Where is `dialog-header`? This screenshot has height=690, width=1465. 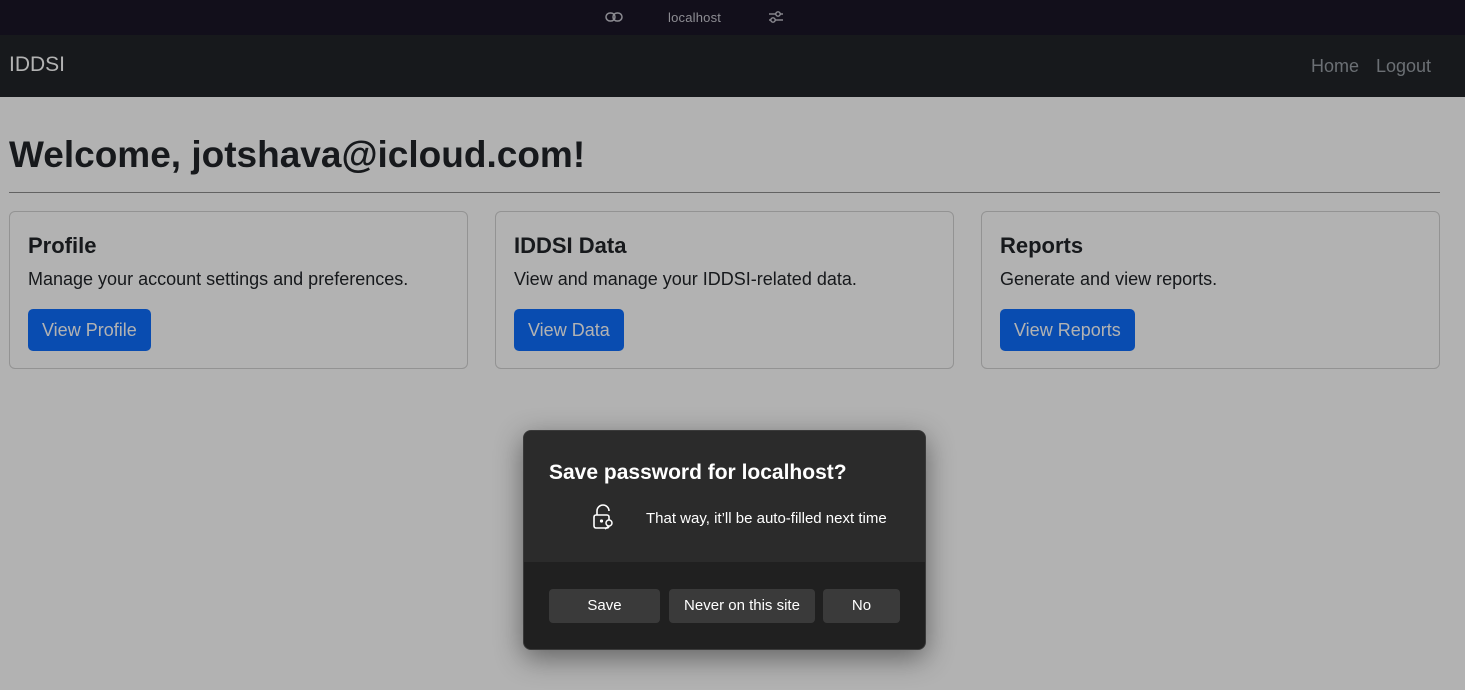
dialog-header is located at coordinates (724, 496).